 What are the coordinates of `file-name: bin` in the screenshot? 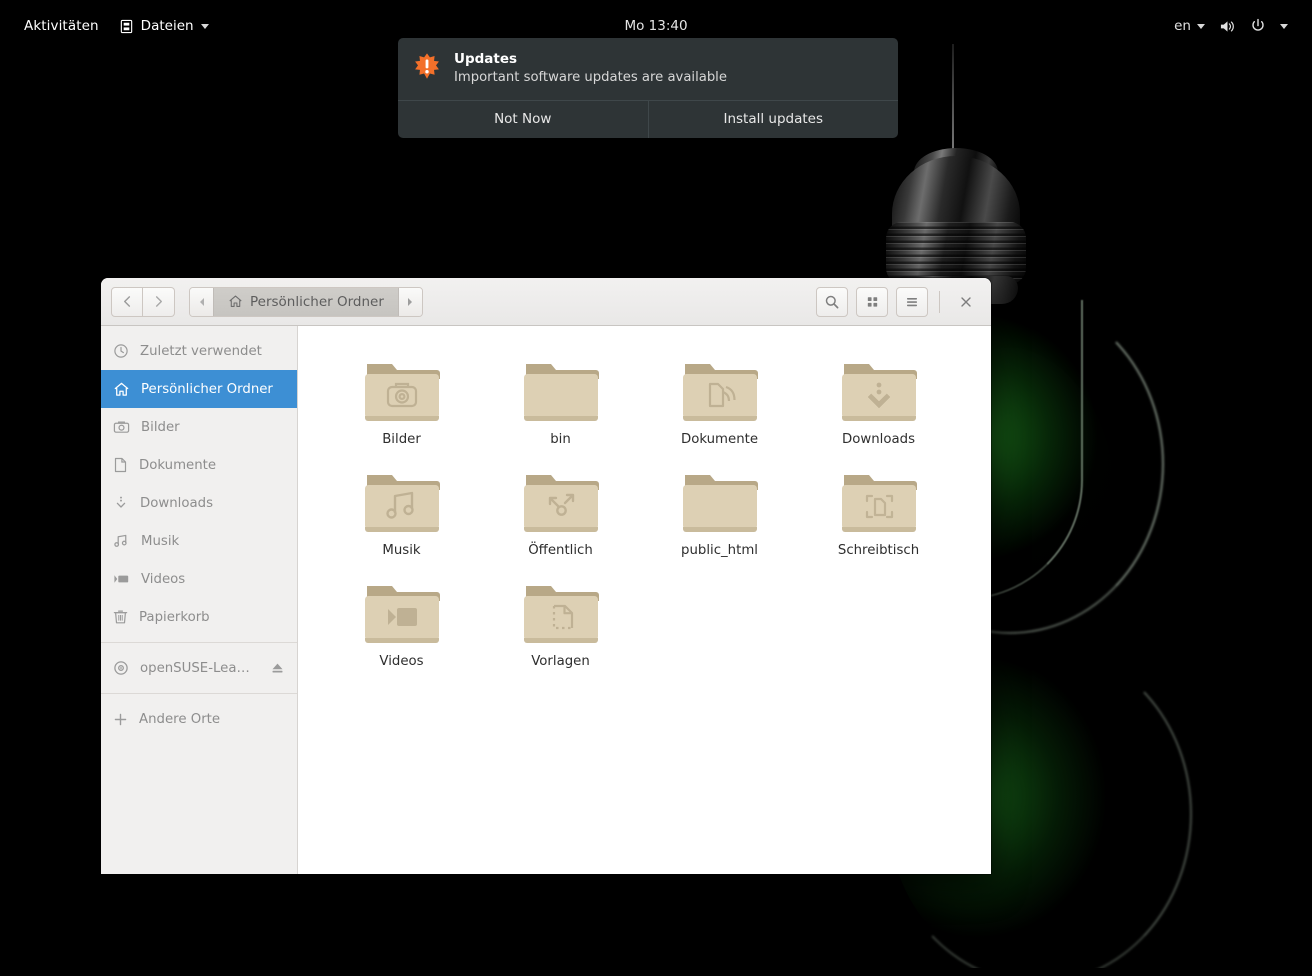 It's located at (560, 439).